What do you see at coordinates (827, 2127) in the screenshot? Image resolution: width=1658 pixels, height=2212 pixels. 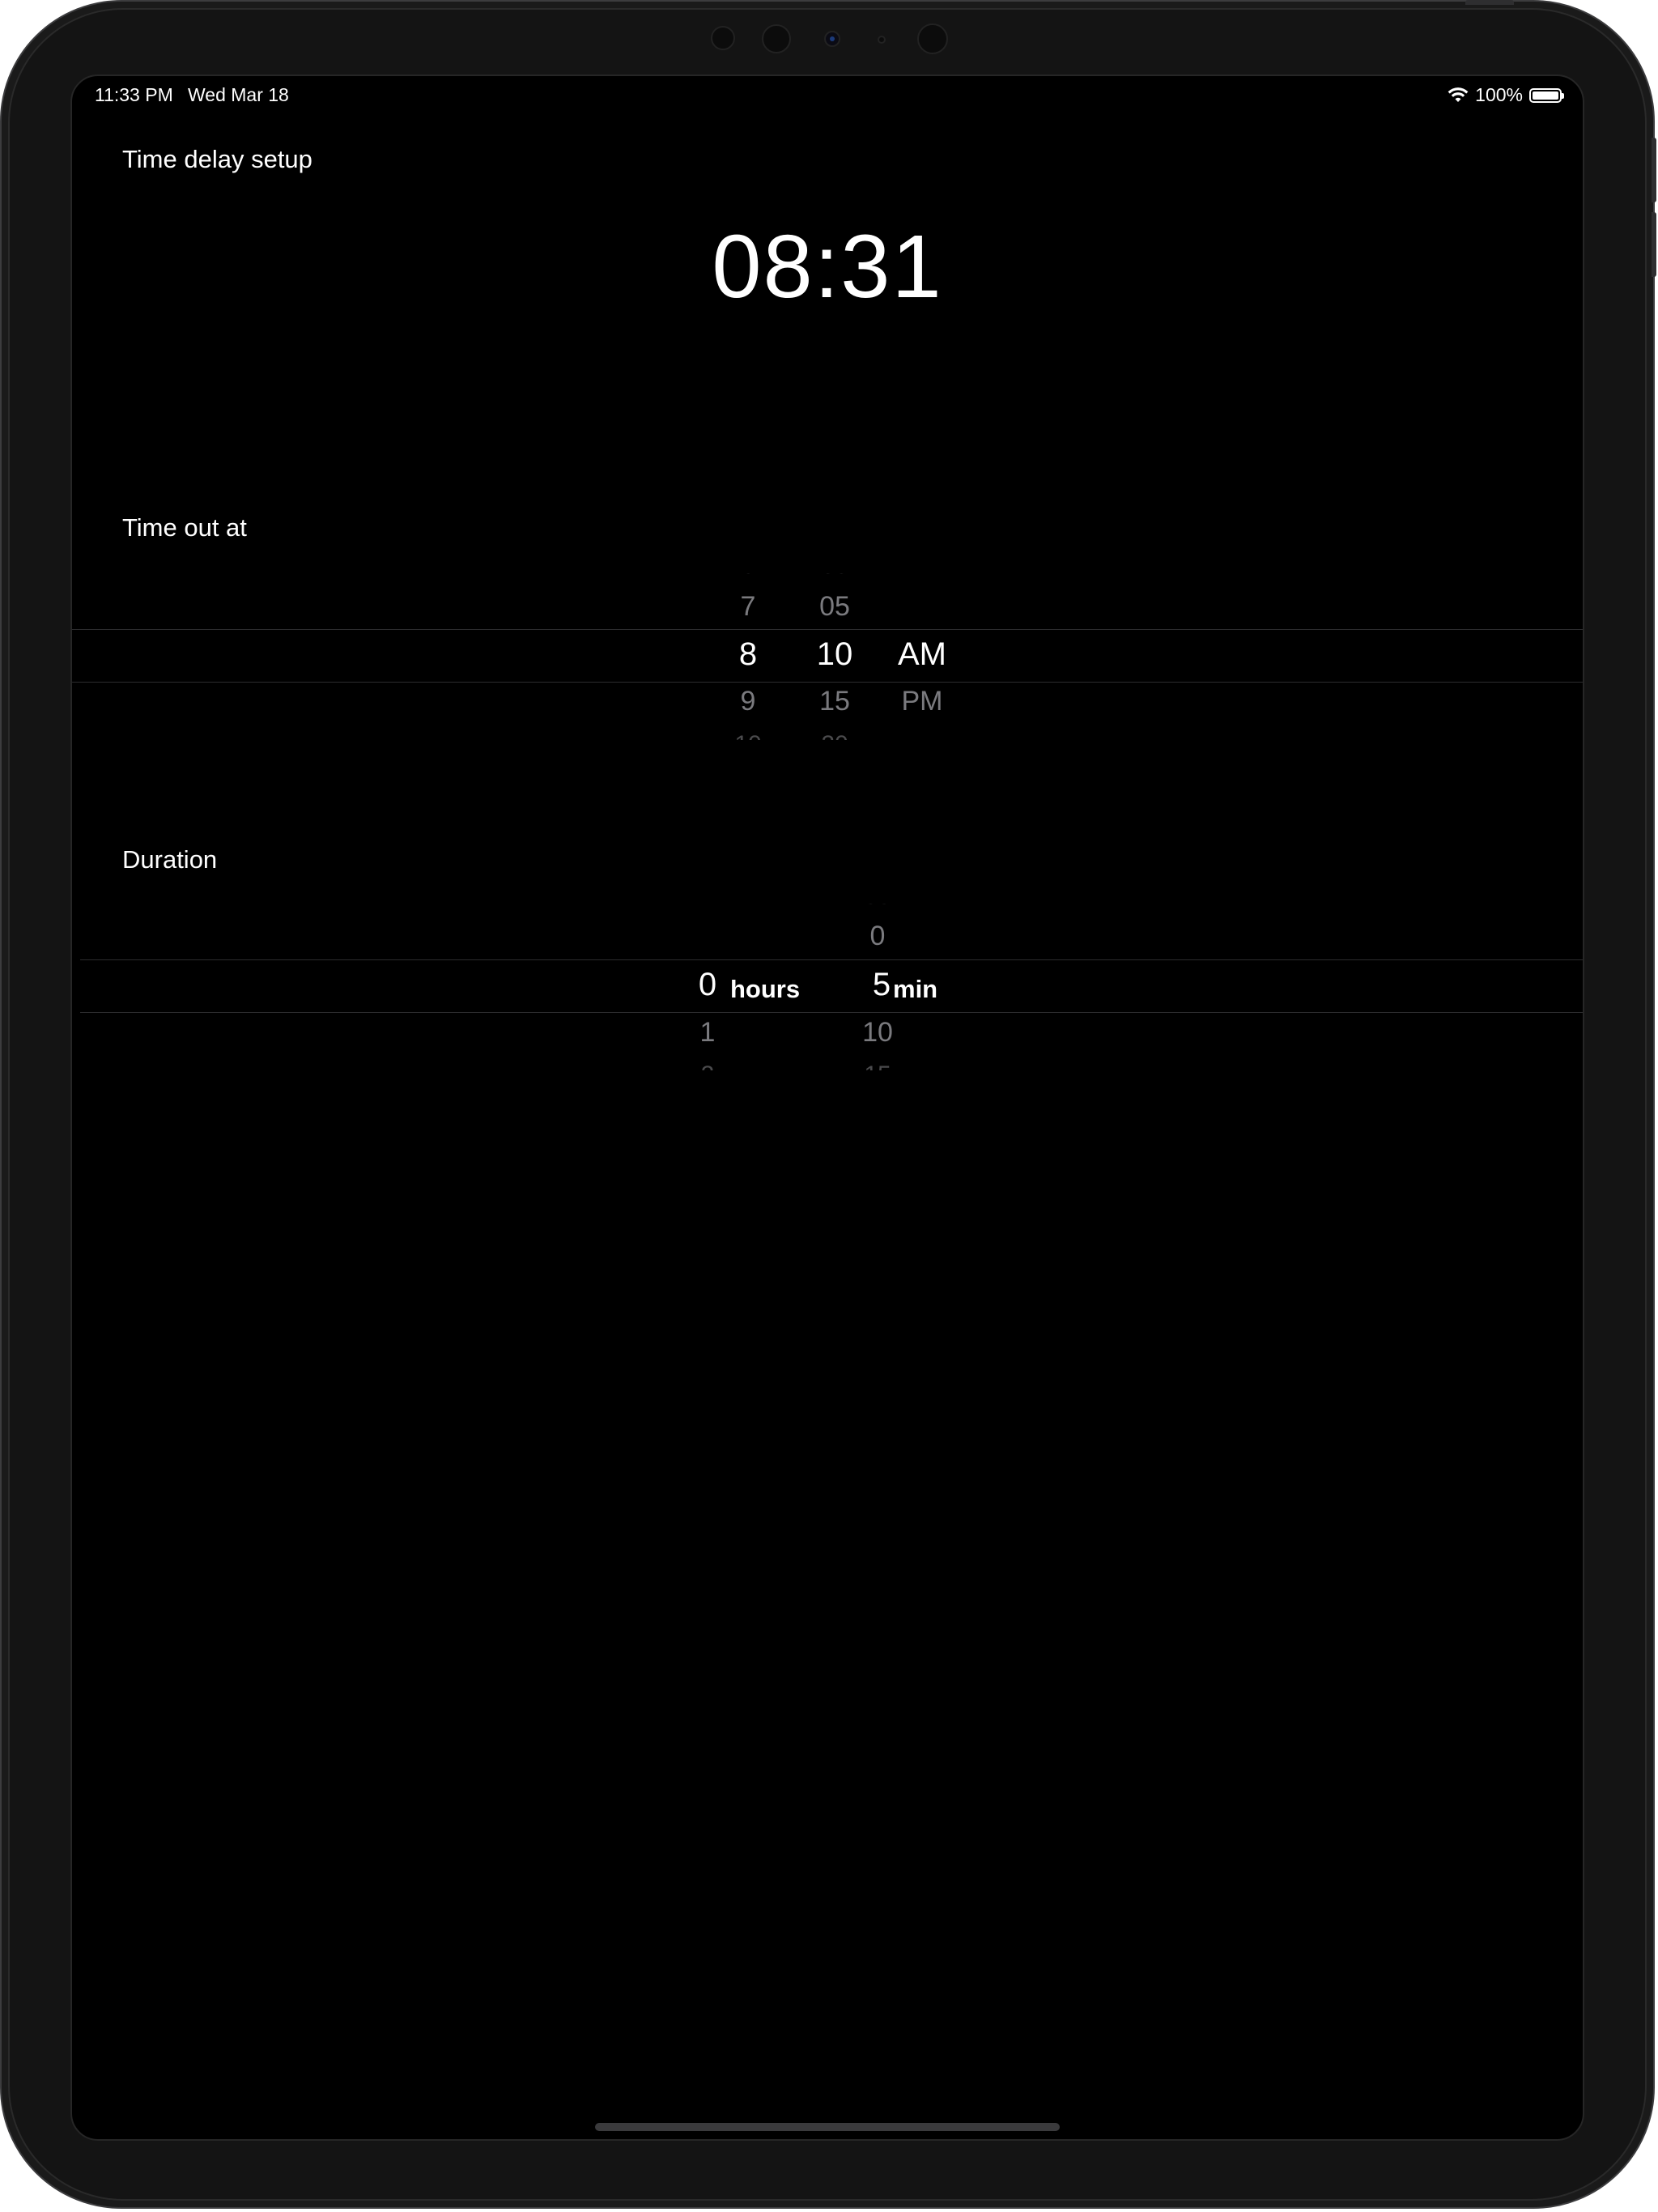 I see `home-indicator` at bounding box center [827, 2127].